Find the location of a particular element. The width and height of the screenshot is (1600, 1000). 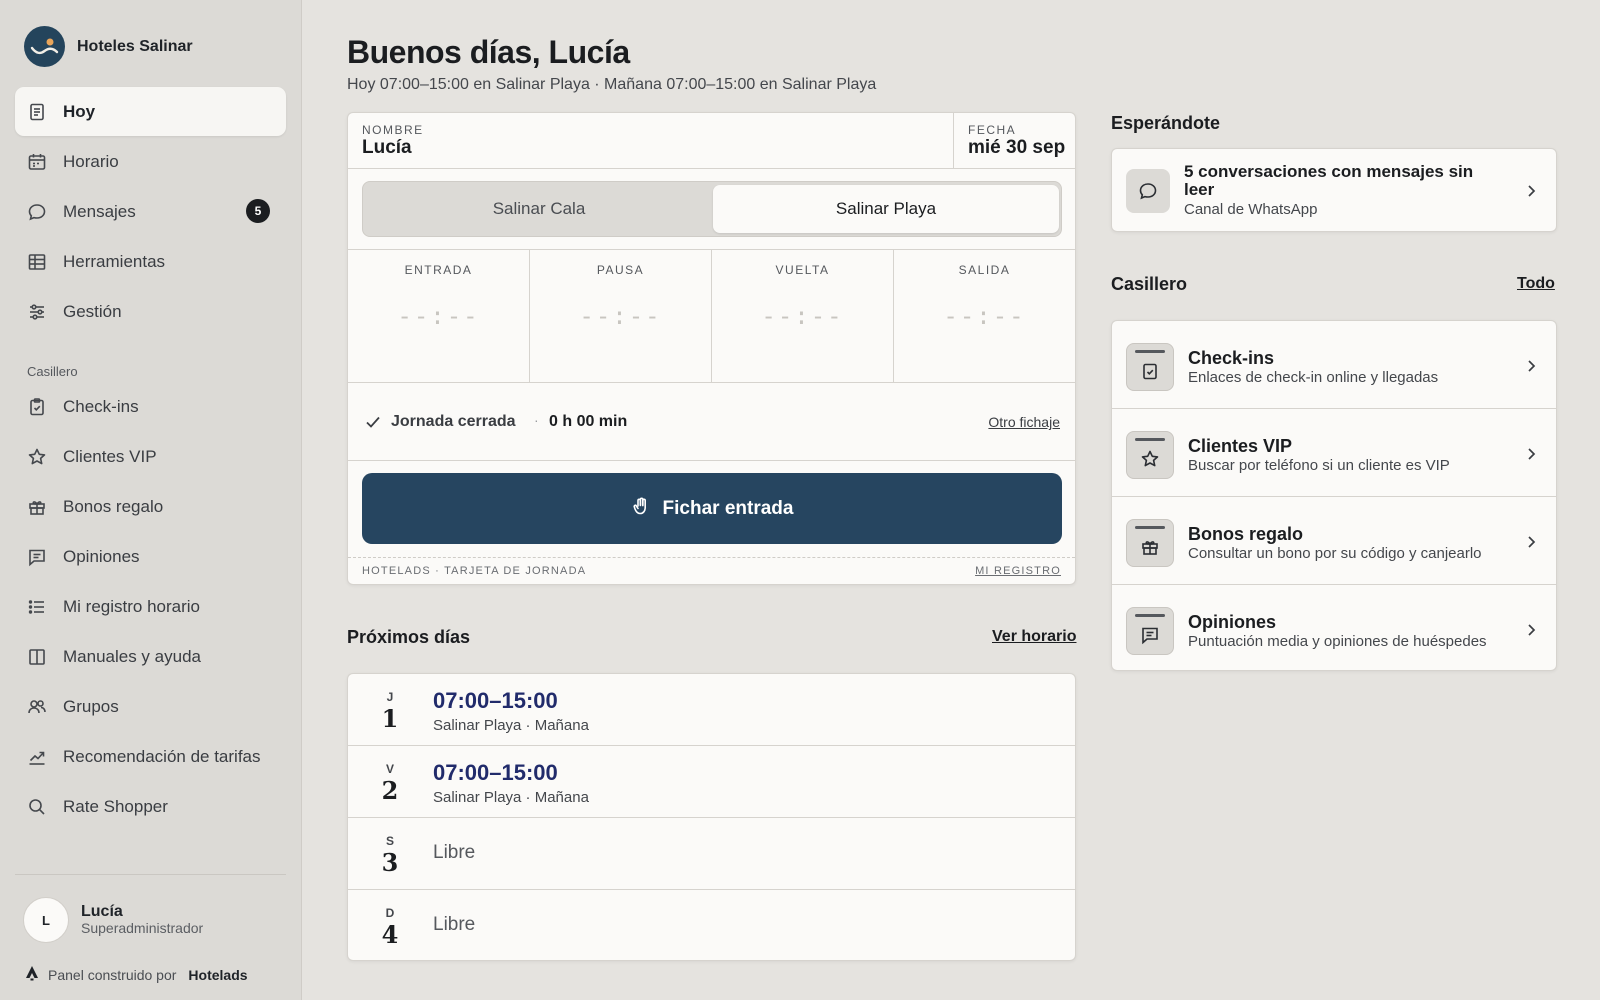

clock-in-button: Fichar entrada is located at coordinates (712, 508).